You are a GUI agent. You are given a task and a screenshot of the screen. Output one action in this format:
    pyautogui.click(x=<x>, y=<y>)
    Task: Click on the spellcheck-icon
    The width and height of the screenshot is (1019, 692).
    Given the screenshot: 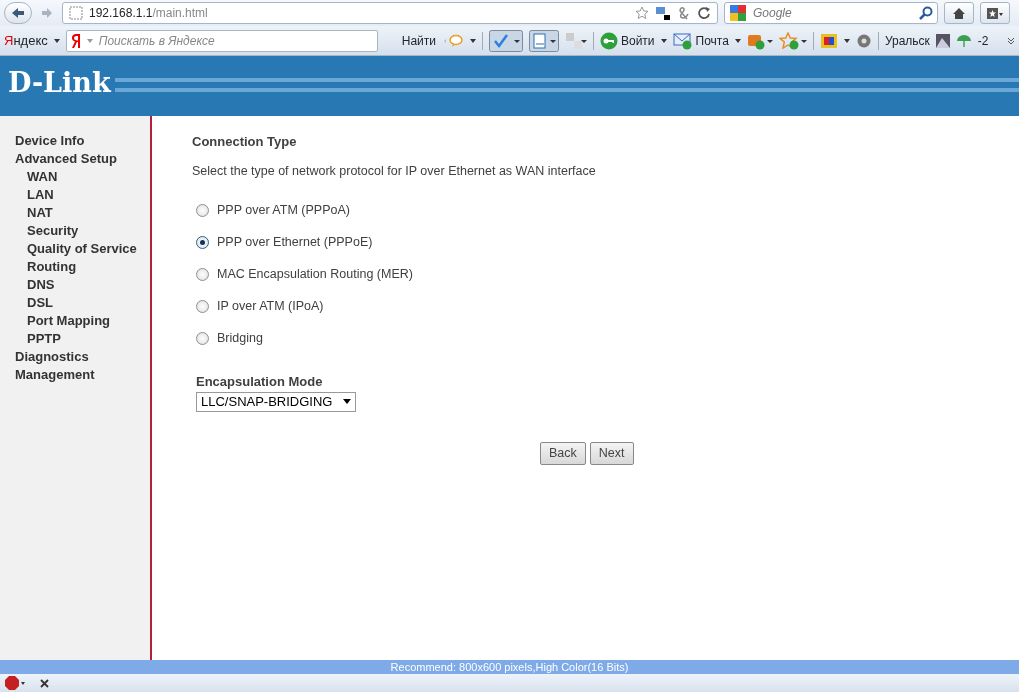 What is the action you would take?
    pyautogui.click(x=505, y=40)
    